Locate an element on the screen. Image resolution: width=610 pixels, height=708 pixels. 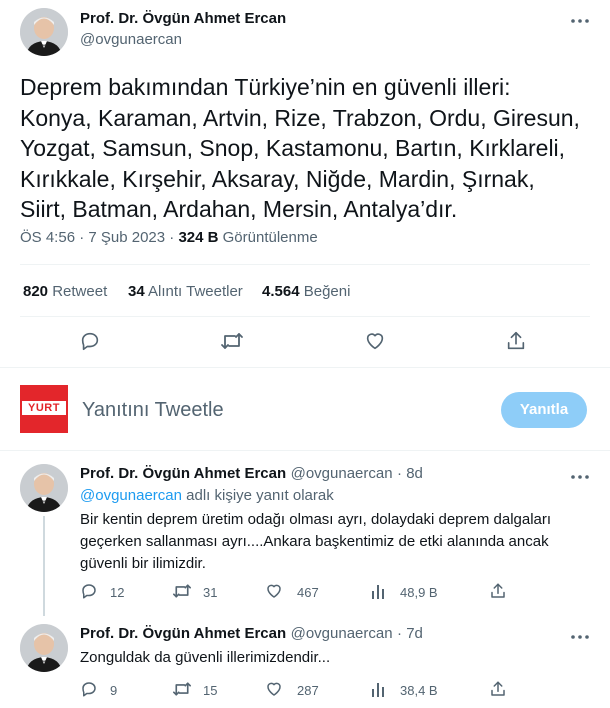
composer-avatar-text: YURT is located at coordinates (44, 408).